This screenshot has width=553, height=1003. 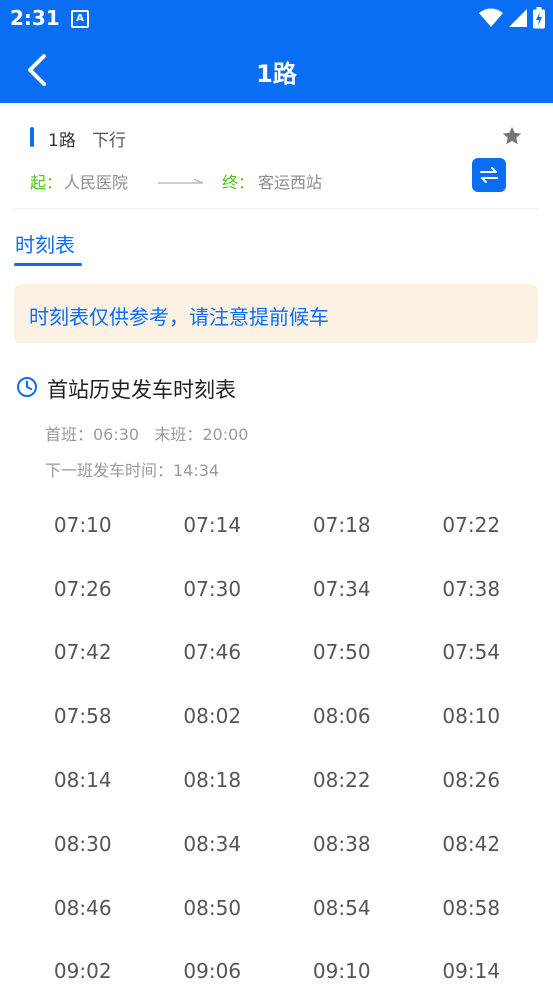 What do you see at coordinates (82, 524) in the screenshot?
I see `departure-time: 07:10` at bounding box center [82, 524].